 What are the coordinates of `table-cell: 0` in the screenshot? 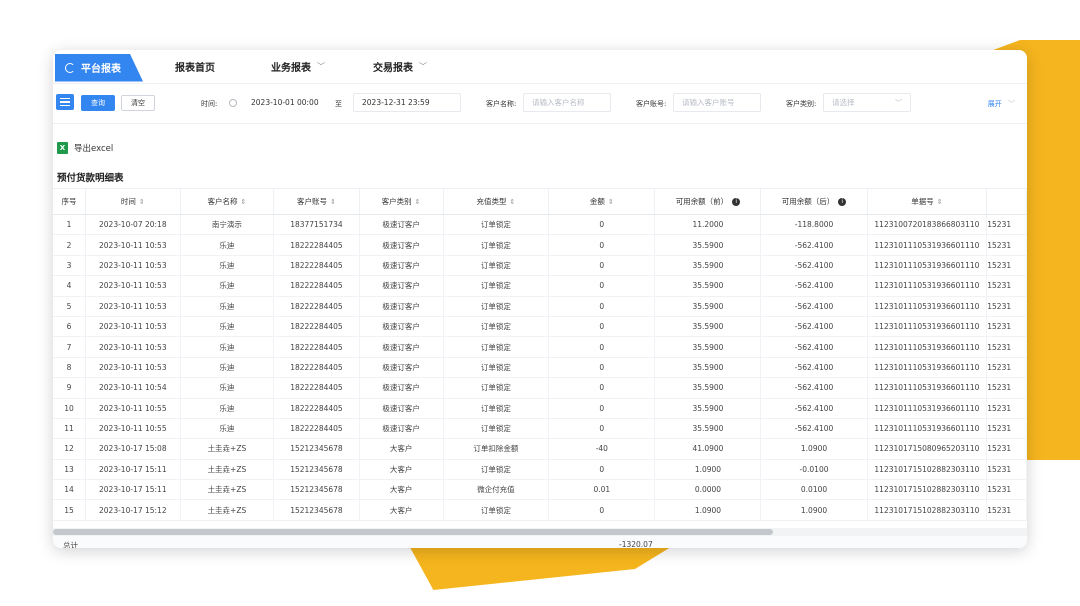 It's located at (602, 245).